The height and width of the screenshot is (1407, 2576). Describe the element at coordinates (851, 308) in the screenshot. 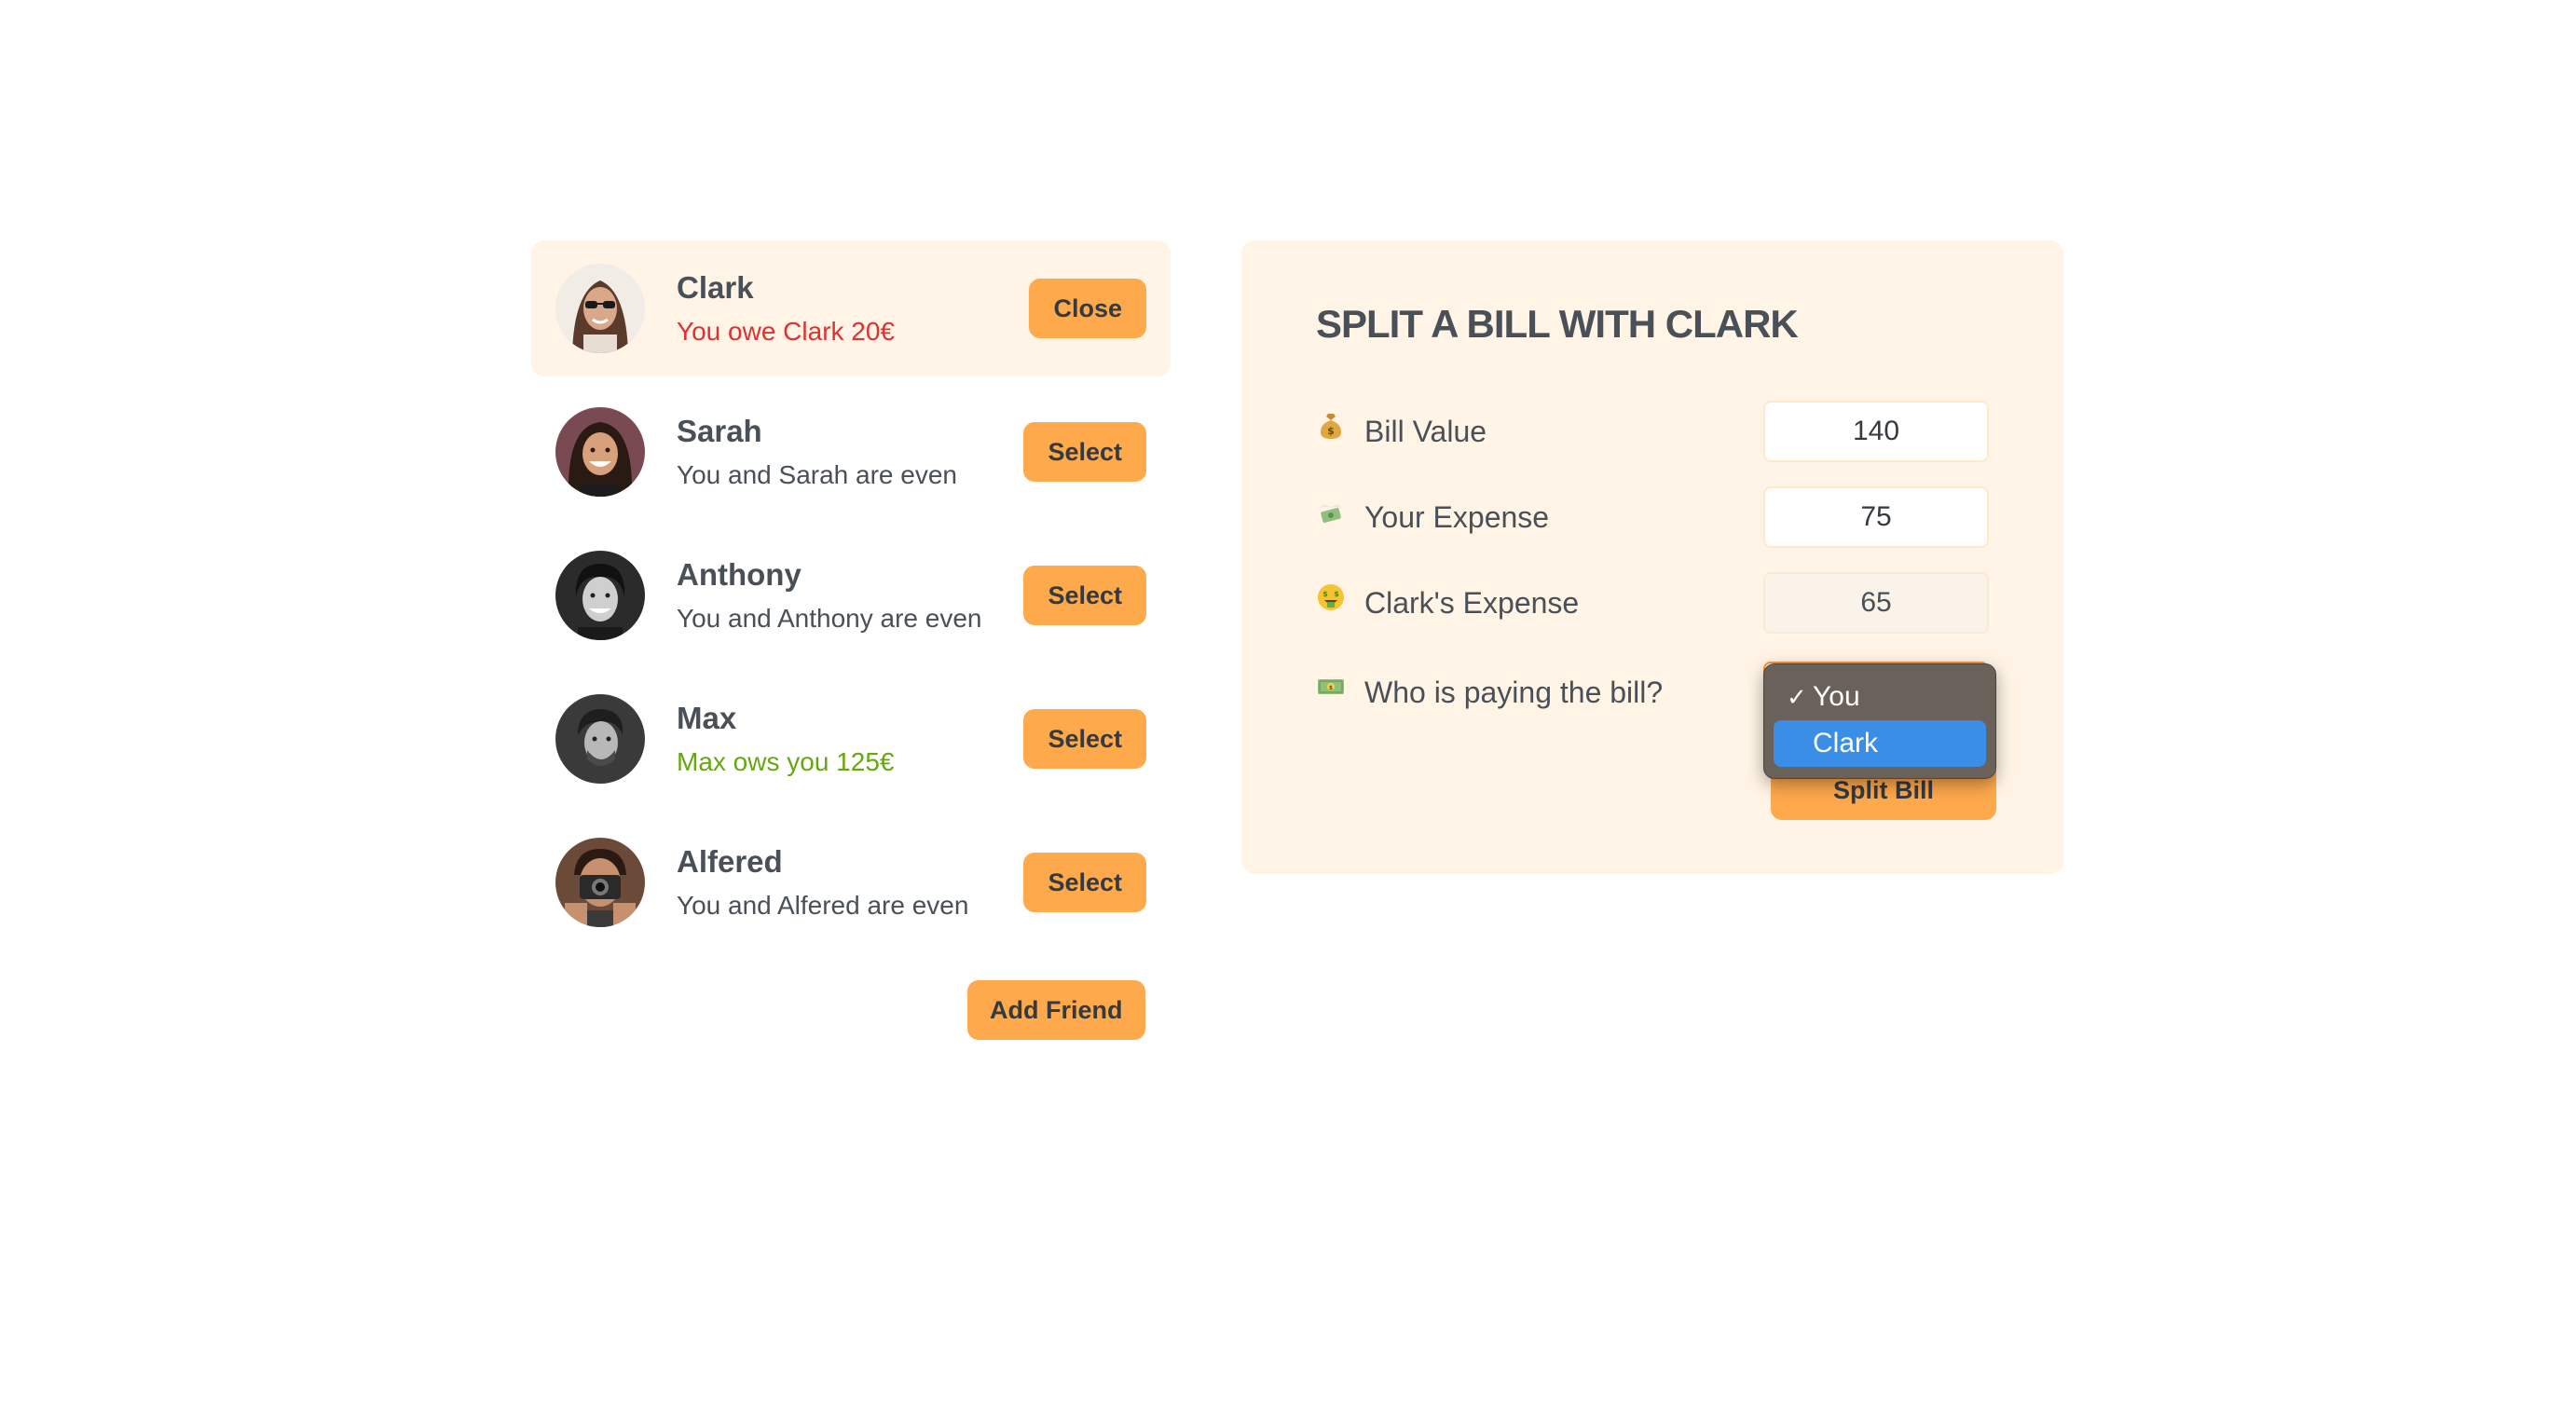

I see `friend-item-clark: Clark You owe Clark 20€ Close` at that location.